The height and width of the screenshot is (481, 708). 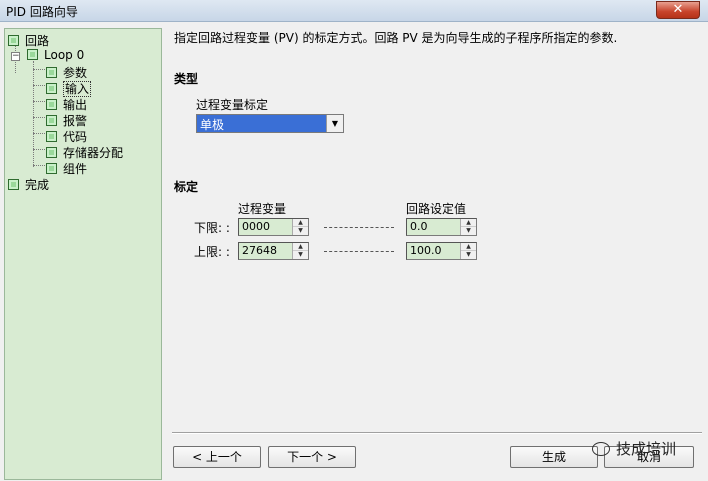 What do you see at coordinates (554, 457) in the screenshot?
I see `finish-button: 生成` at bounding box center [554, 457].